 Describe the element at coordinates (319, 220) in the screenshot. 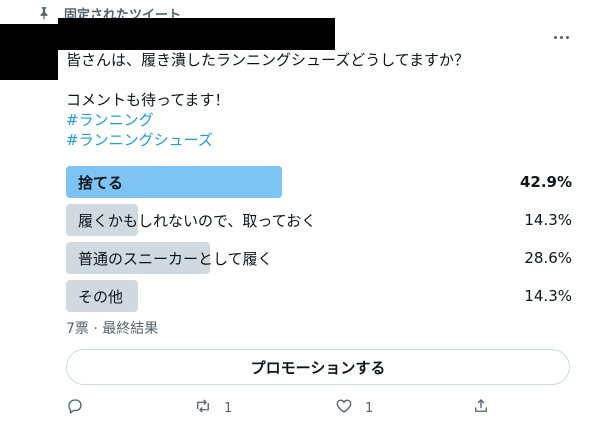

I see `poll-option: 履くかもしれないので、取っておく 14.3%` at that location.